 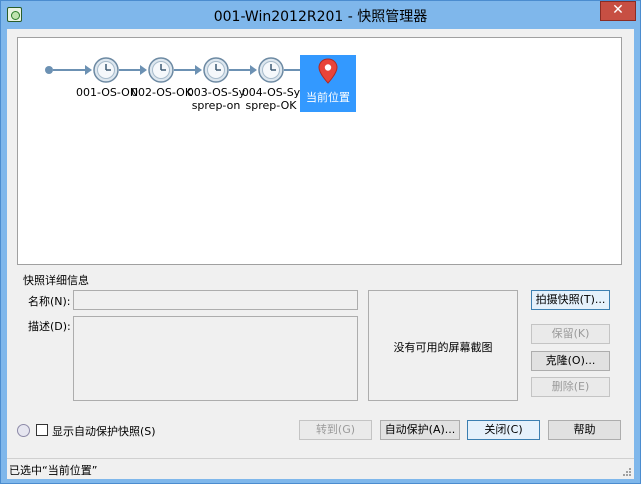 I want to click on status-text: 已选中“当前位置”, so click(x=53, y=470).